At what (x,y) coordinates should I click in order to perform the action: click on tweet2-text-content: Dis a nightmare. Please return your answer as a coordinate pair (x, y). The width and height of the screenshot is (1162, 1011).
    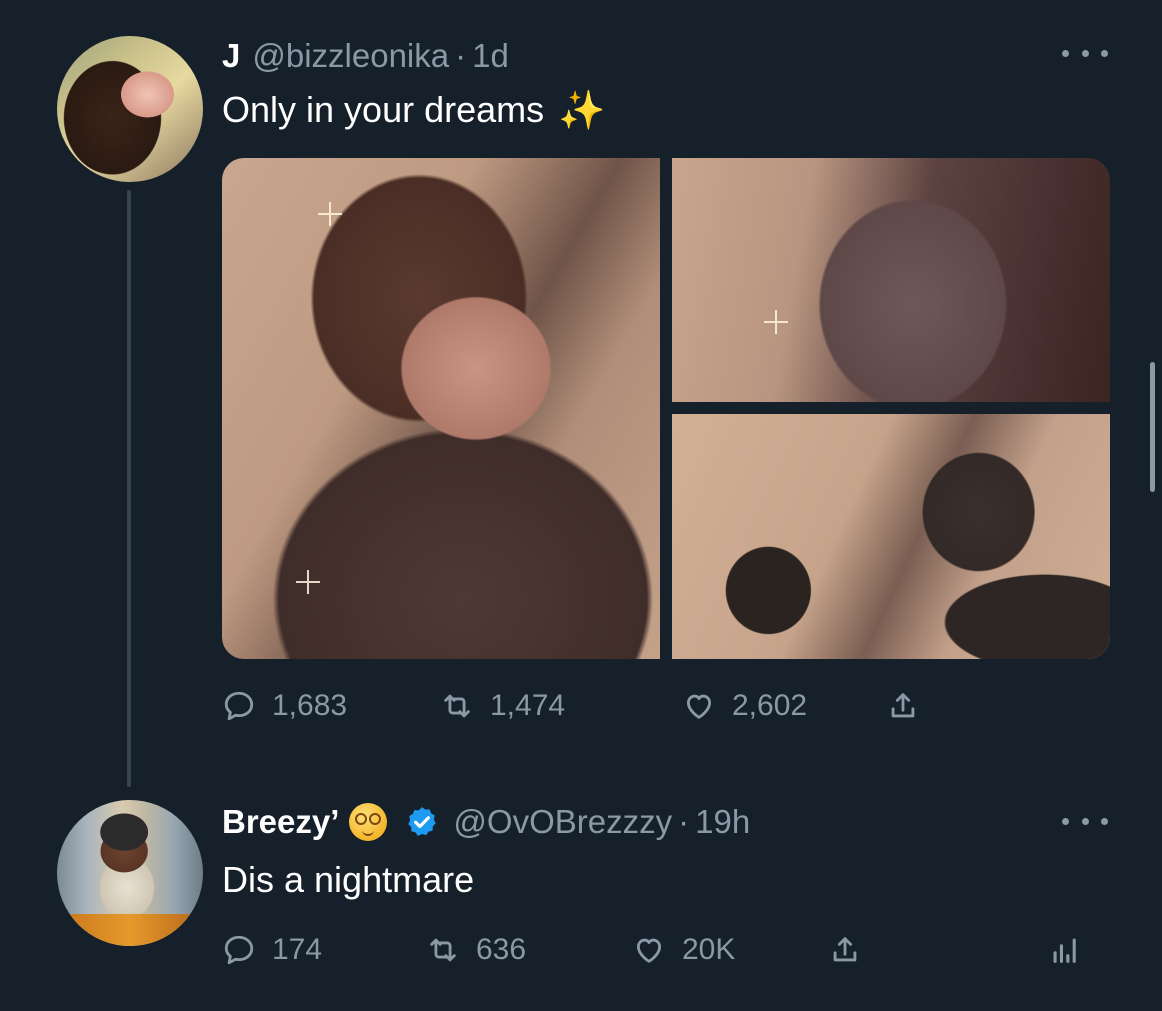
    Looking at the image, I should click on (348, 879).